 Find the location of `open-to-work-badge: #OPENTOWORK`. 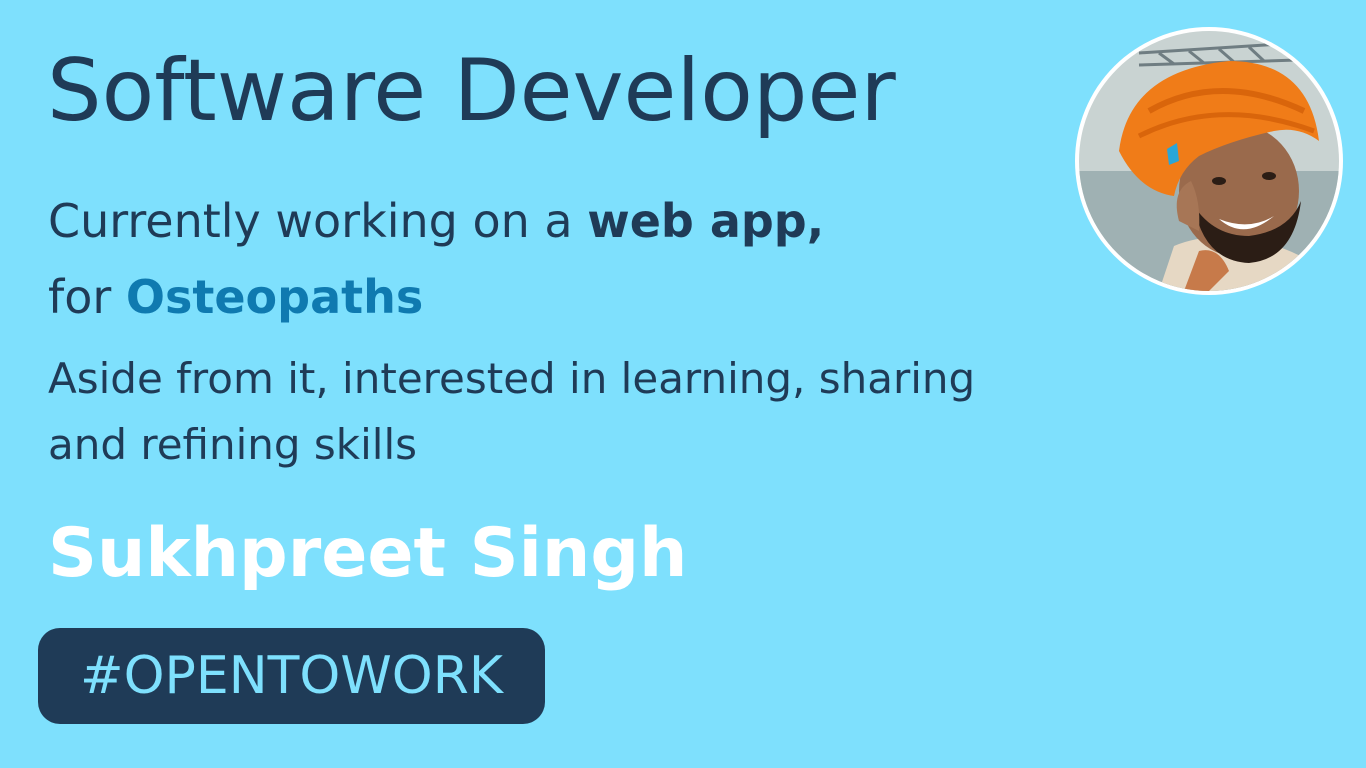

open-to-work-badge: #OPENTOWORK is located at coordinates (291, 676).